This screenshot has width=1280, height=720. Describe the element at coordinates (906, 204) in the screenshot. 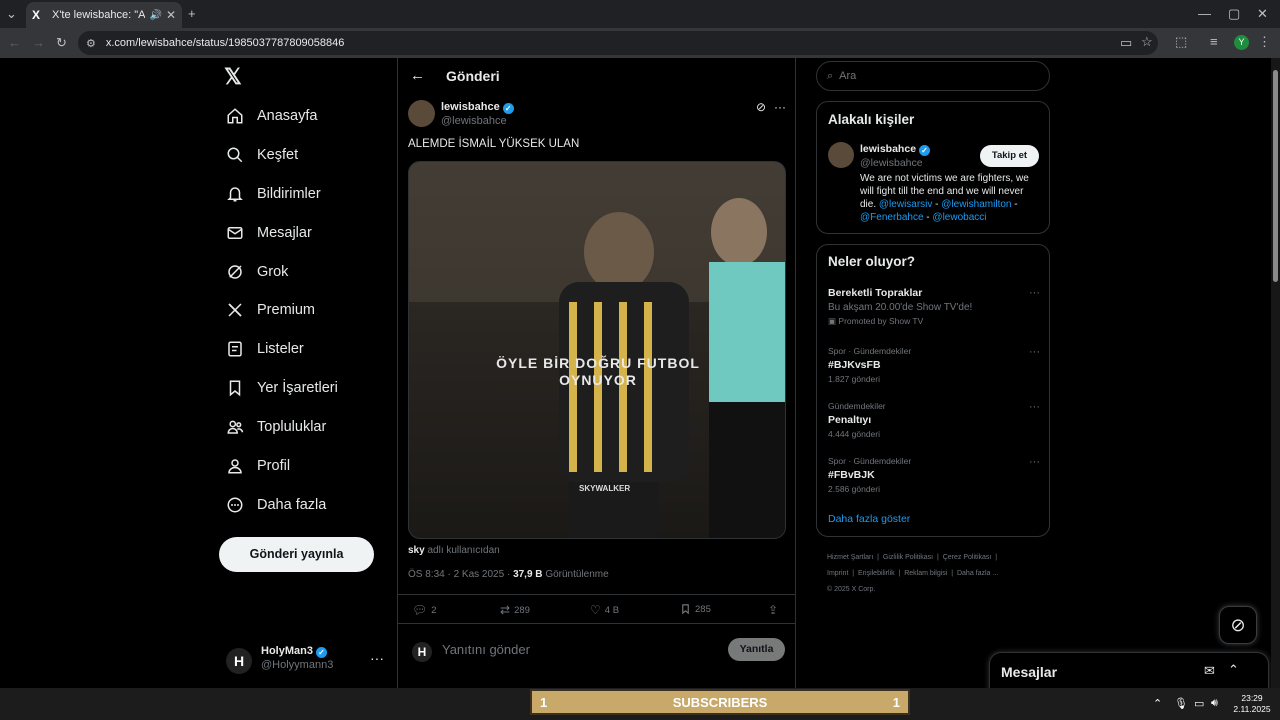

I see `bio-link: @lewisarsiv` at that location.